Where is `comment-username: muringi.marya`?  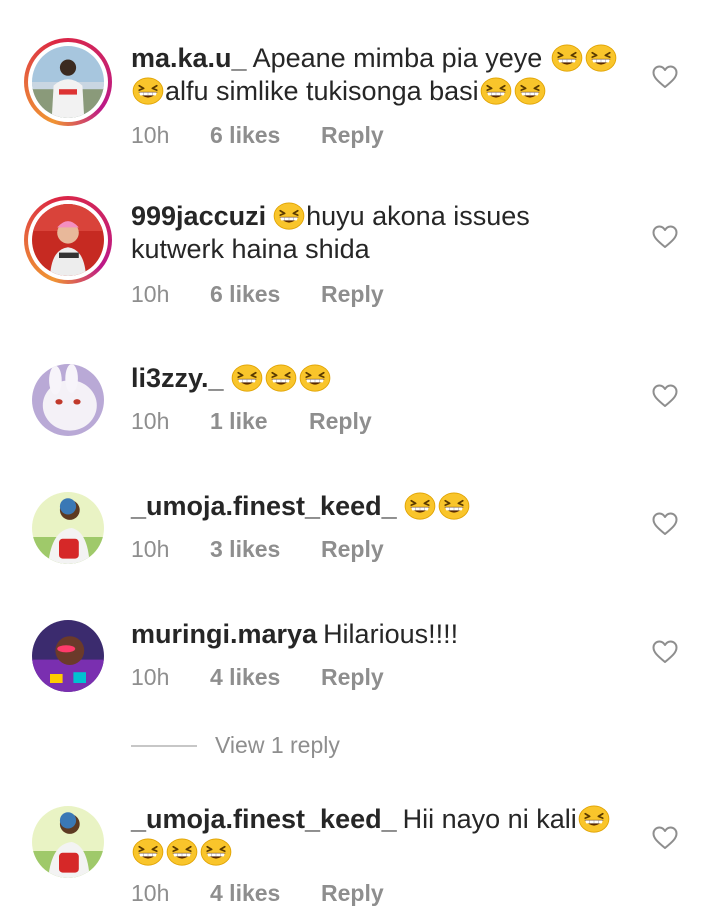
comment-username: muringi.marya is located at coordinates (224, 634).